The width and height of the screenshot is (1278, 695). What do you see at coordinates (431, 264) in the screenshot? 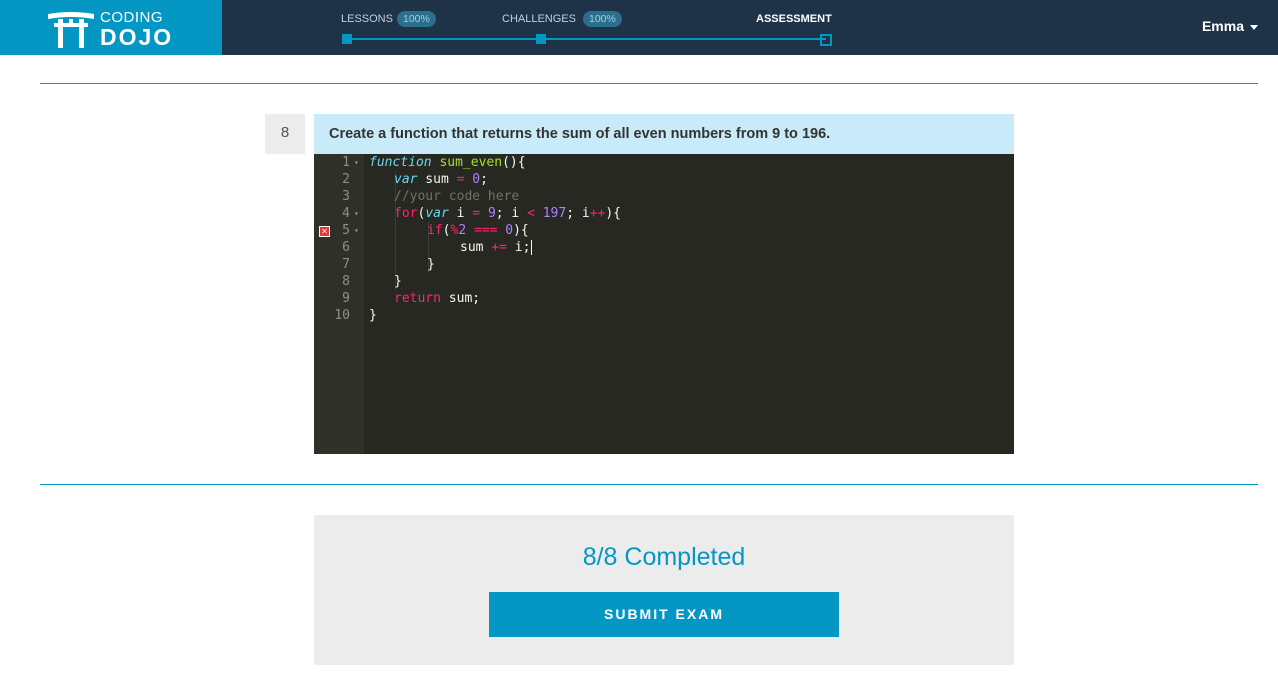
I see `code-line-7: }` at bounding box center [431, 264].